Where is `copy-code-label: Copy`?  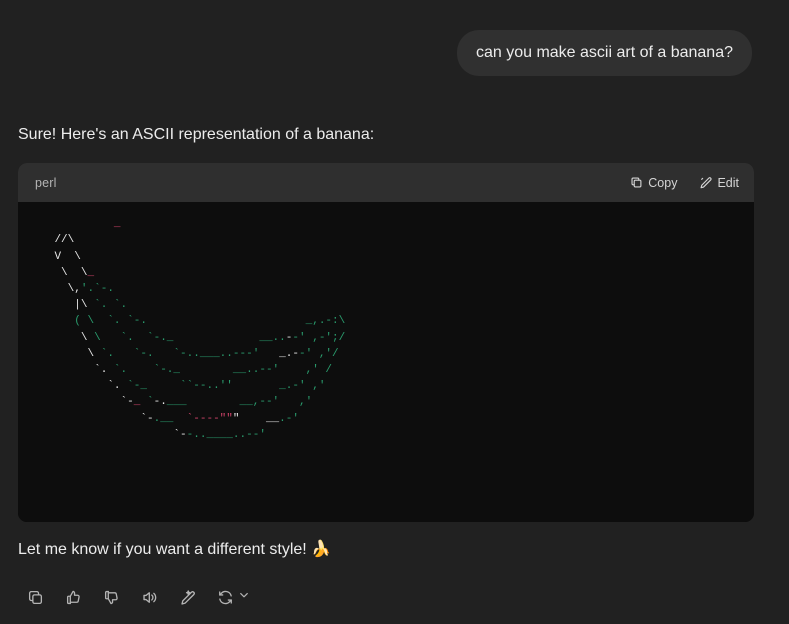
copy-code-label: Copy is located at coordinates (663, 182).